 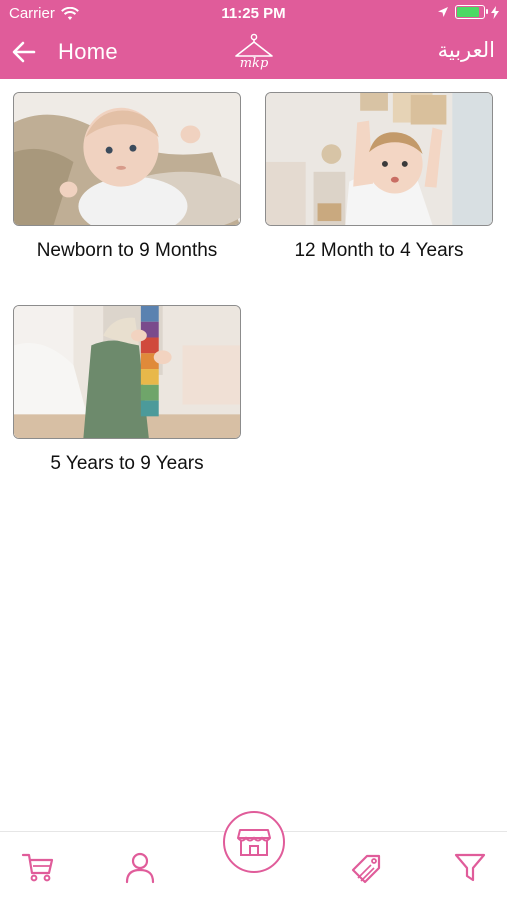 What do you see at coordinates (470, 867) in the screenshot?
I see `filter-icon` at bounding box center [470, 867].